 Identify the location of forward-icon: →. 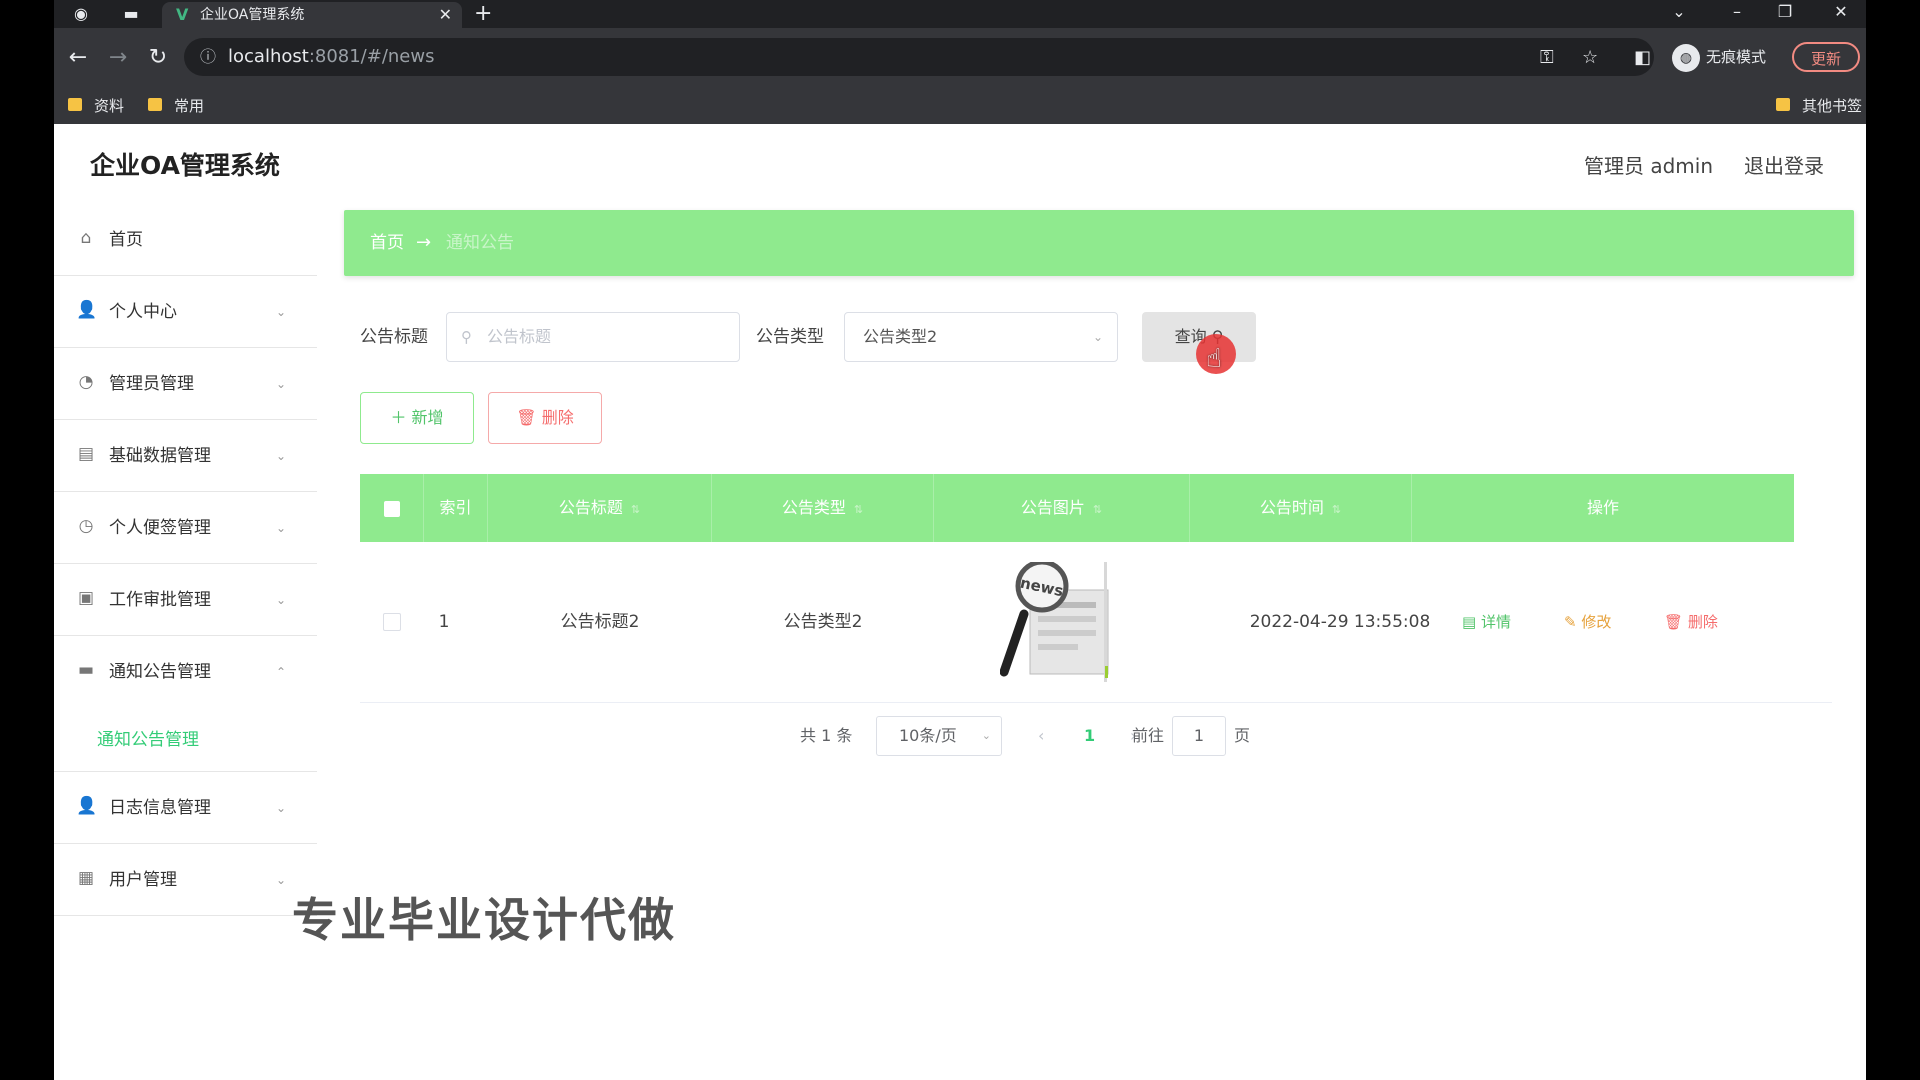
(118, 58).